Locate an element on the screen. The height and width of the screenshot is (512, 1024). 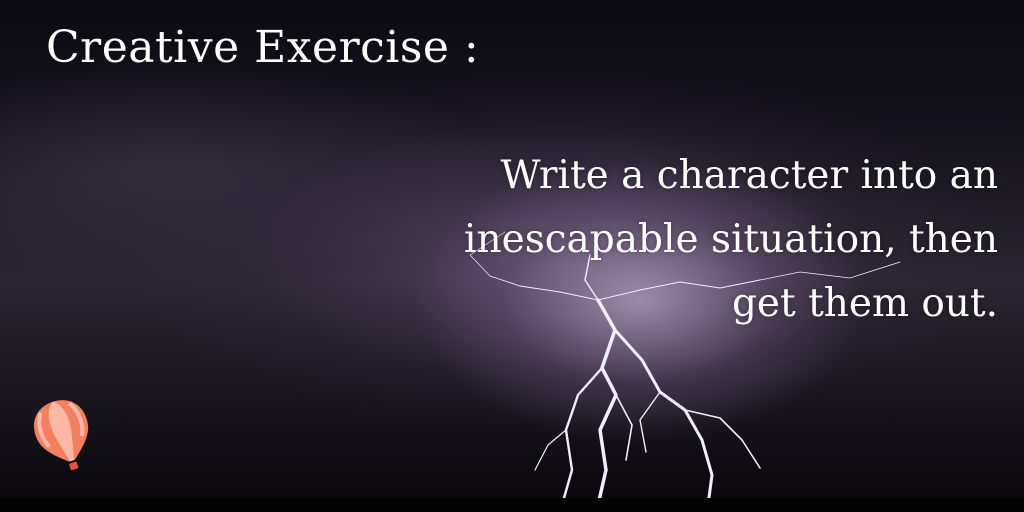
prompt-line: Write a character into an is located at coordinates (749, 175).